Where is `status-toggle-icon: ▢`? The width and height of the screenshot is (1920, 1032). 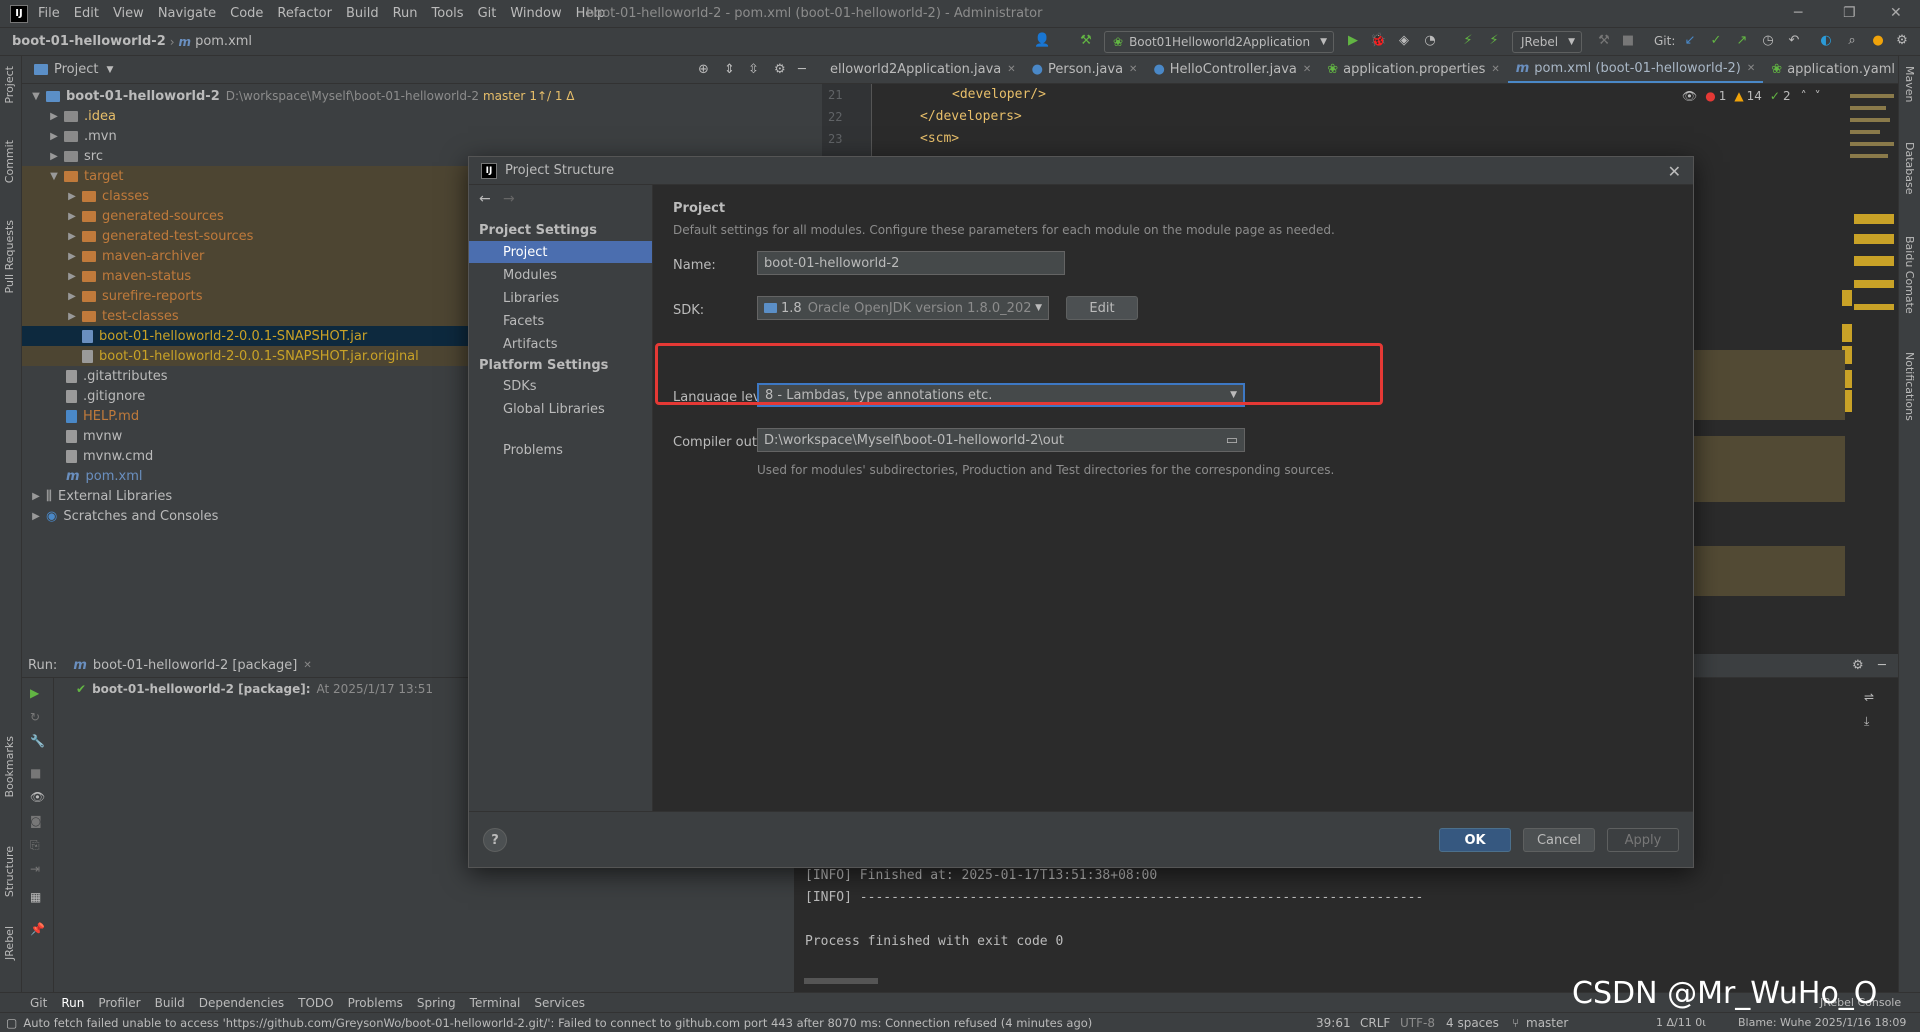
status-toggle-icon: ▢ is located at coordinates (11, 1023).